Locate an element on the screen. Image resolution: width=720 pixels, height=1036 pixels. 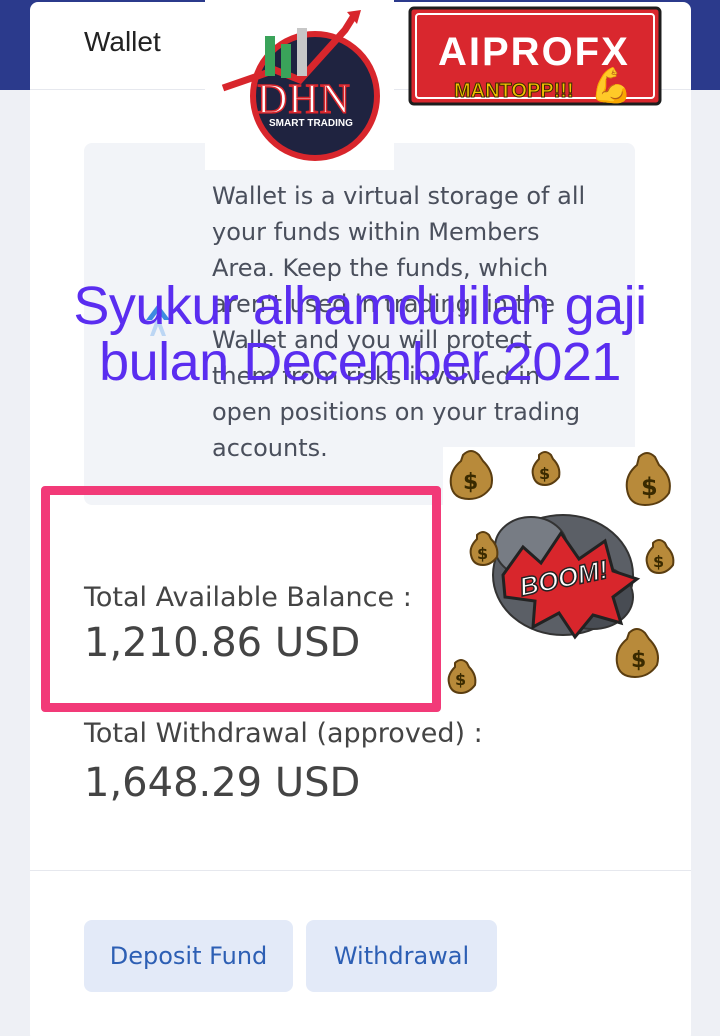
dhn-logo-text: DHN is located at coordinates (303, 100).